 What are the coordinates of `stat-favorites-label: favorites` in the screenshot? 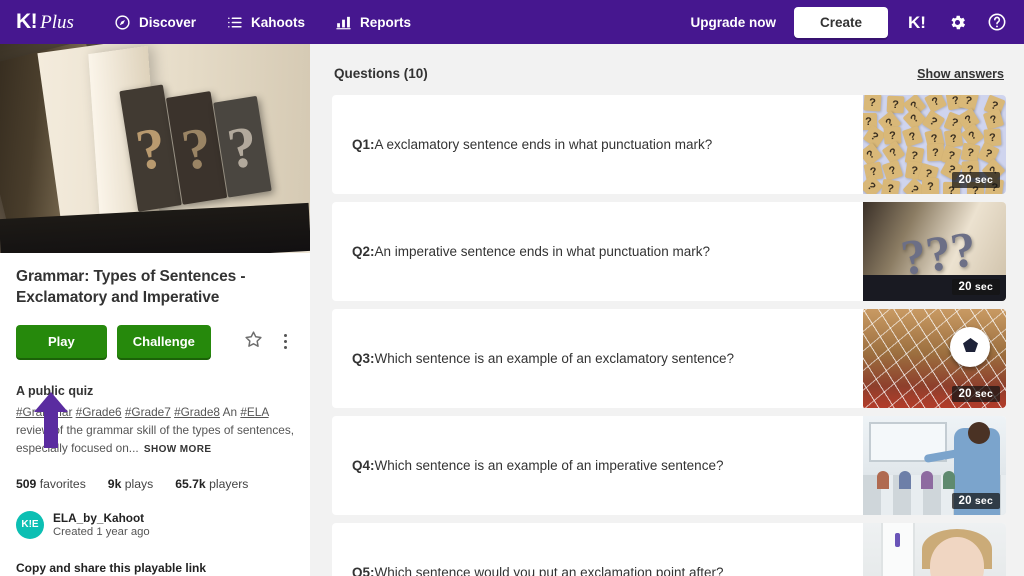 It's located at (62, 483).